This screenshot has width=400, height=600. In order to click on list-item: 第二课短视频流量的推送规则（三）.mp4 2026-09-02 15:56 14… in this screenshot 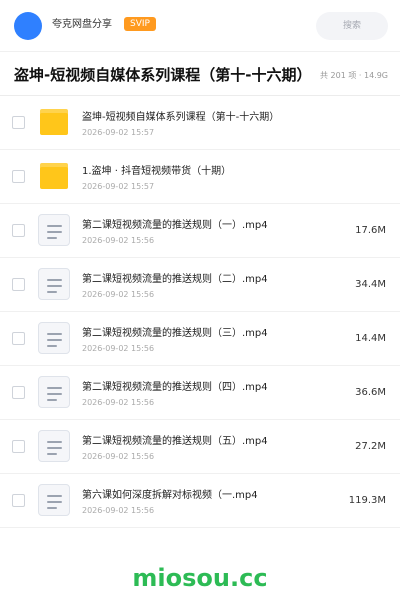, I will do `click(200, 339)`.